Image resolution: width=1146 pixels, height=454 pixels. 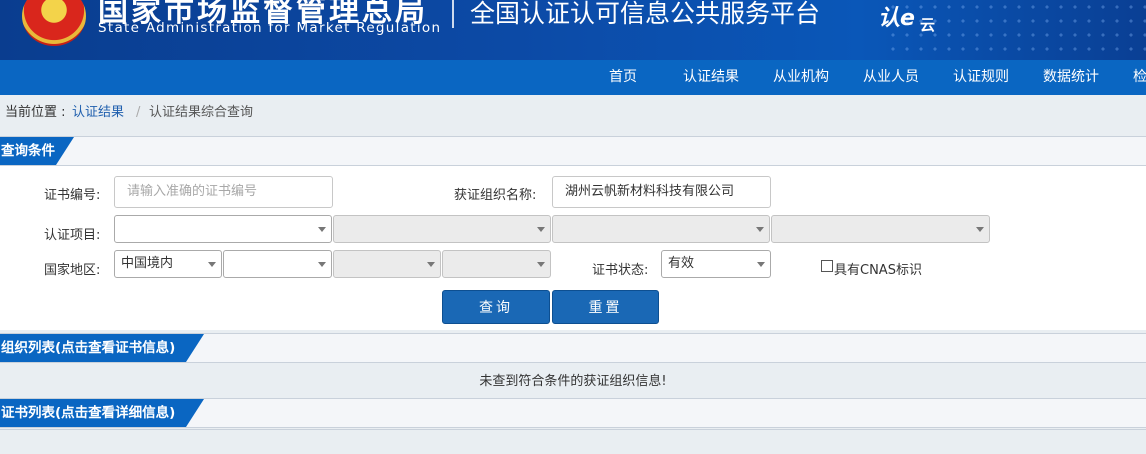 I want to click on query-section-title: 查询条件, so click(x=37, y=151).